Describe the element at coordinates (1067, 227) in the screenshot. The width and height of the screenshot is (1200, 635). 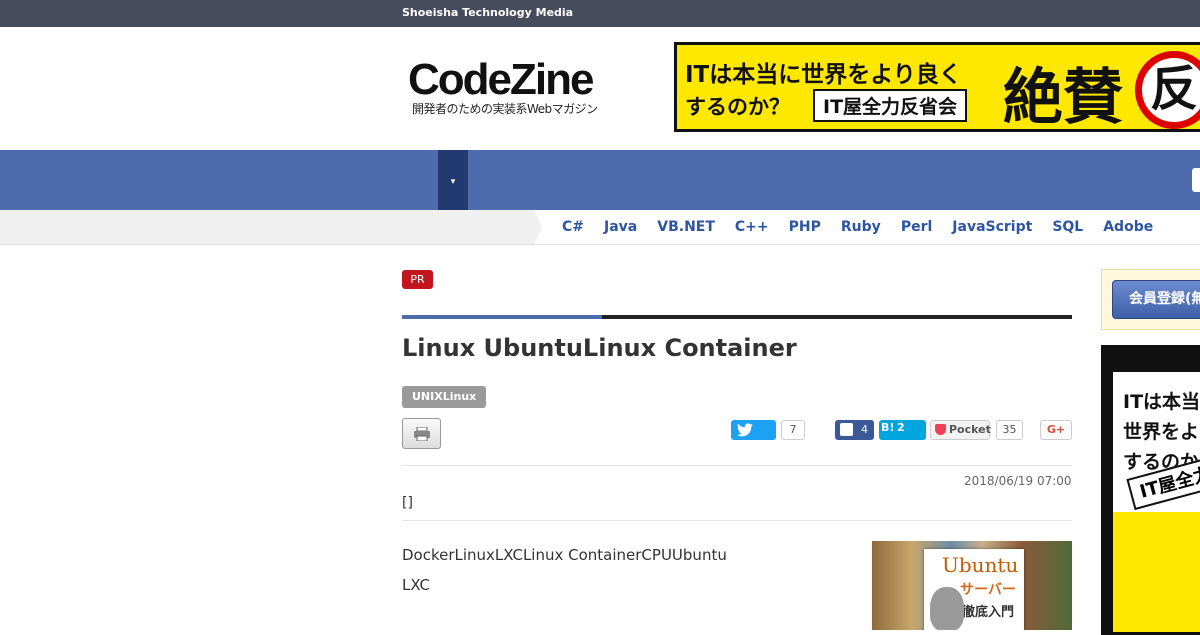
I see `lang-link-sql: SQL` at that location.